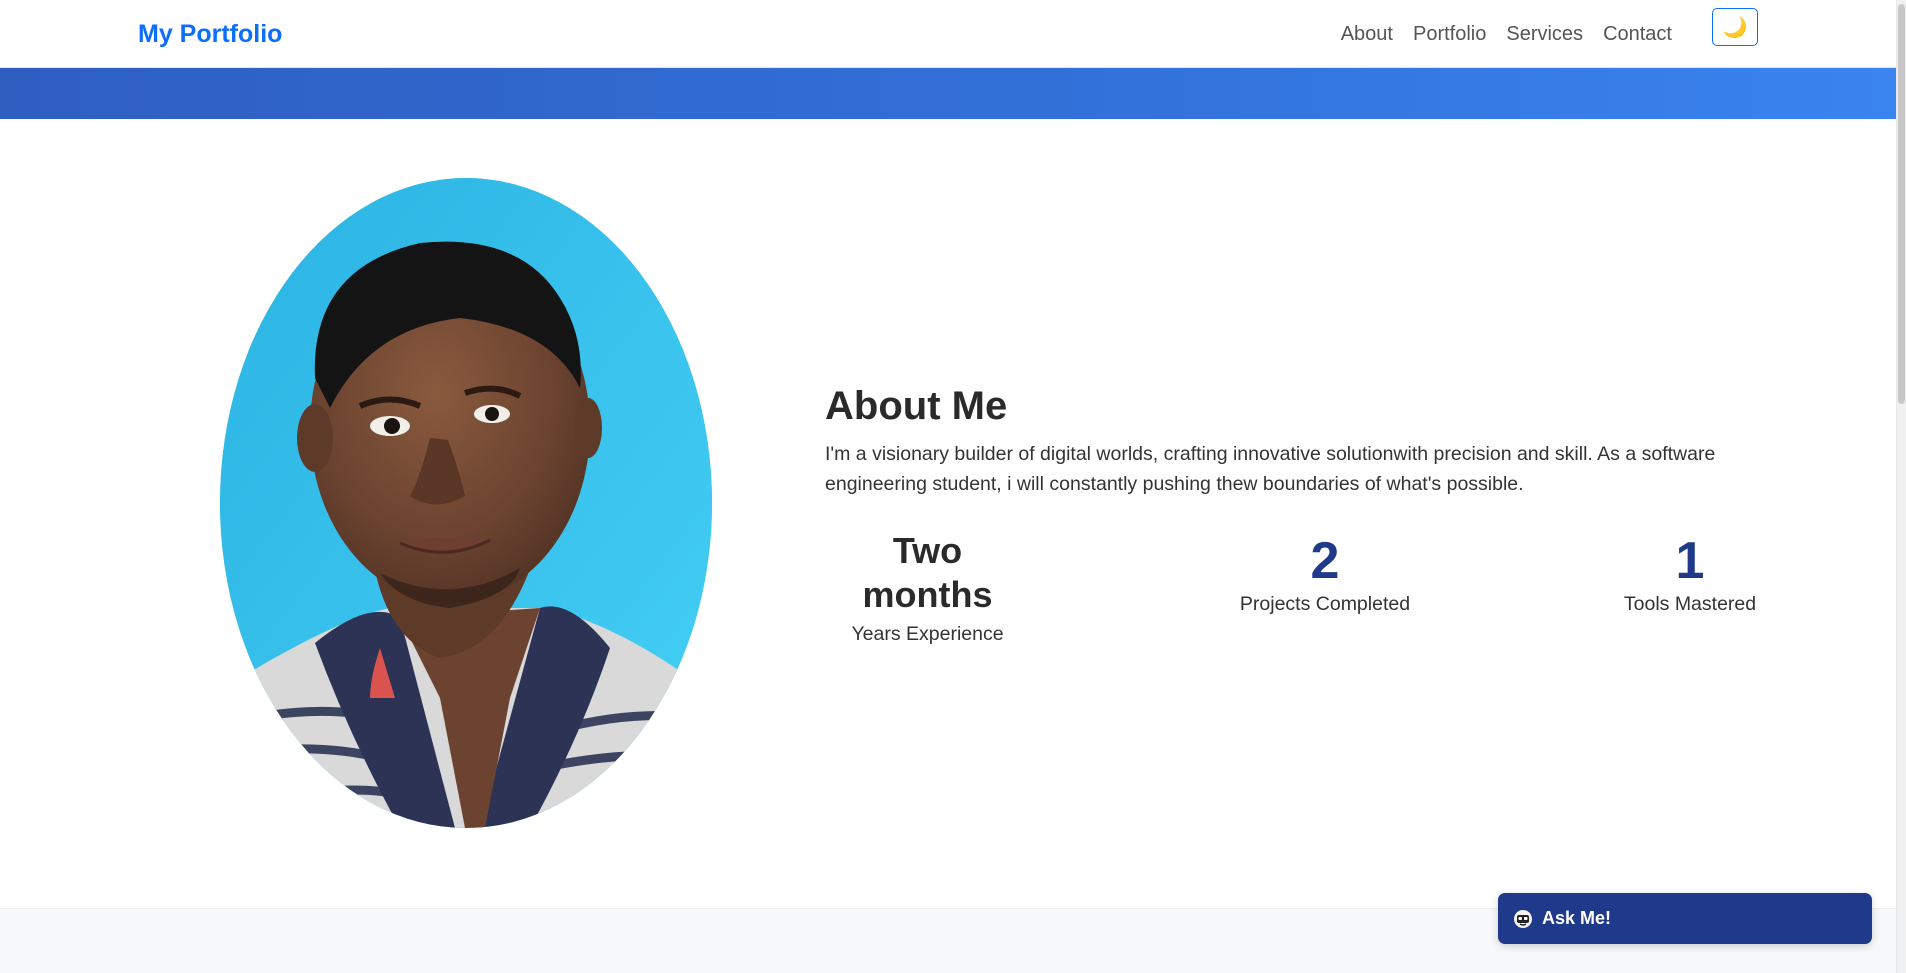 The height and width of the screenshot is (973, 1906). What do you see at coordinates (1544, 34) in the screenshot?
I see `nav-link-services: Services` at bounding box center [1544, 34].